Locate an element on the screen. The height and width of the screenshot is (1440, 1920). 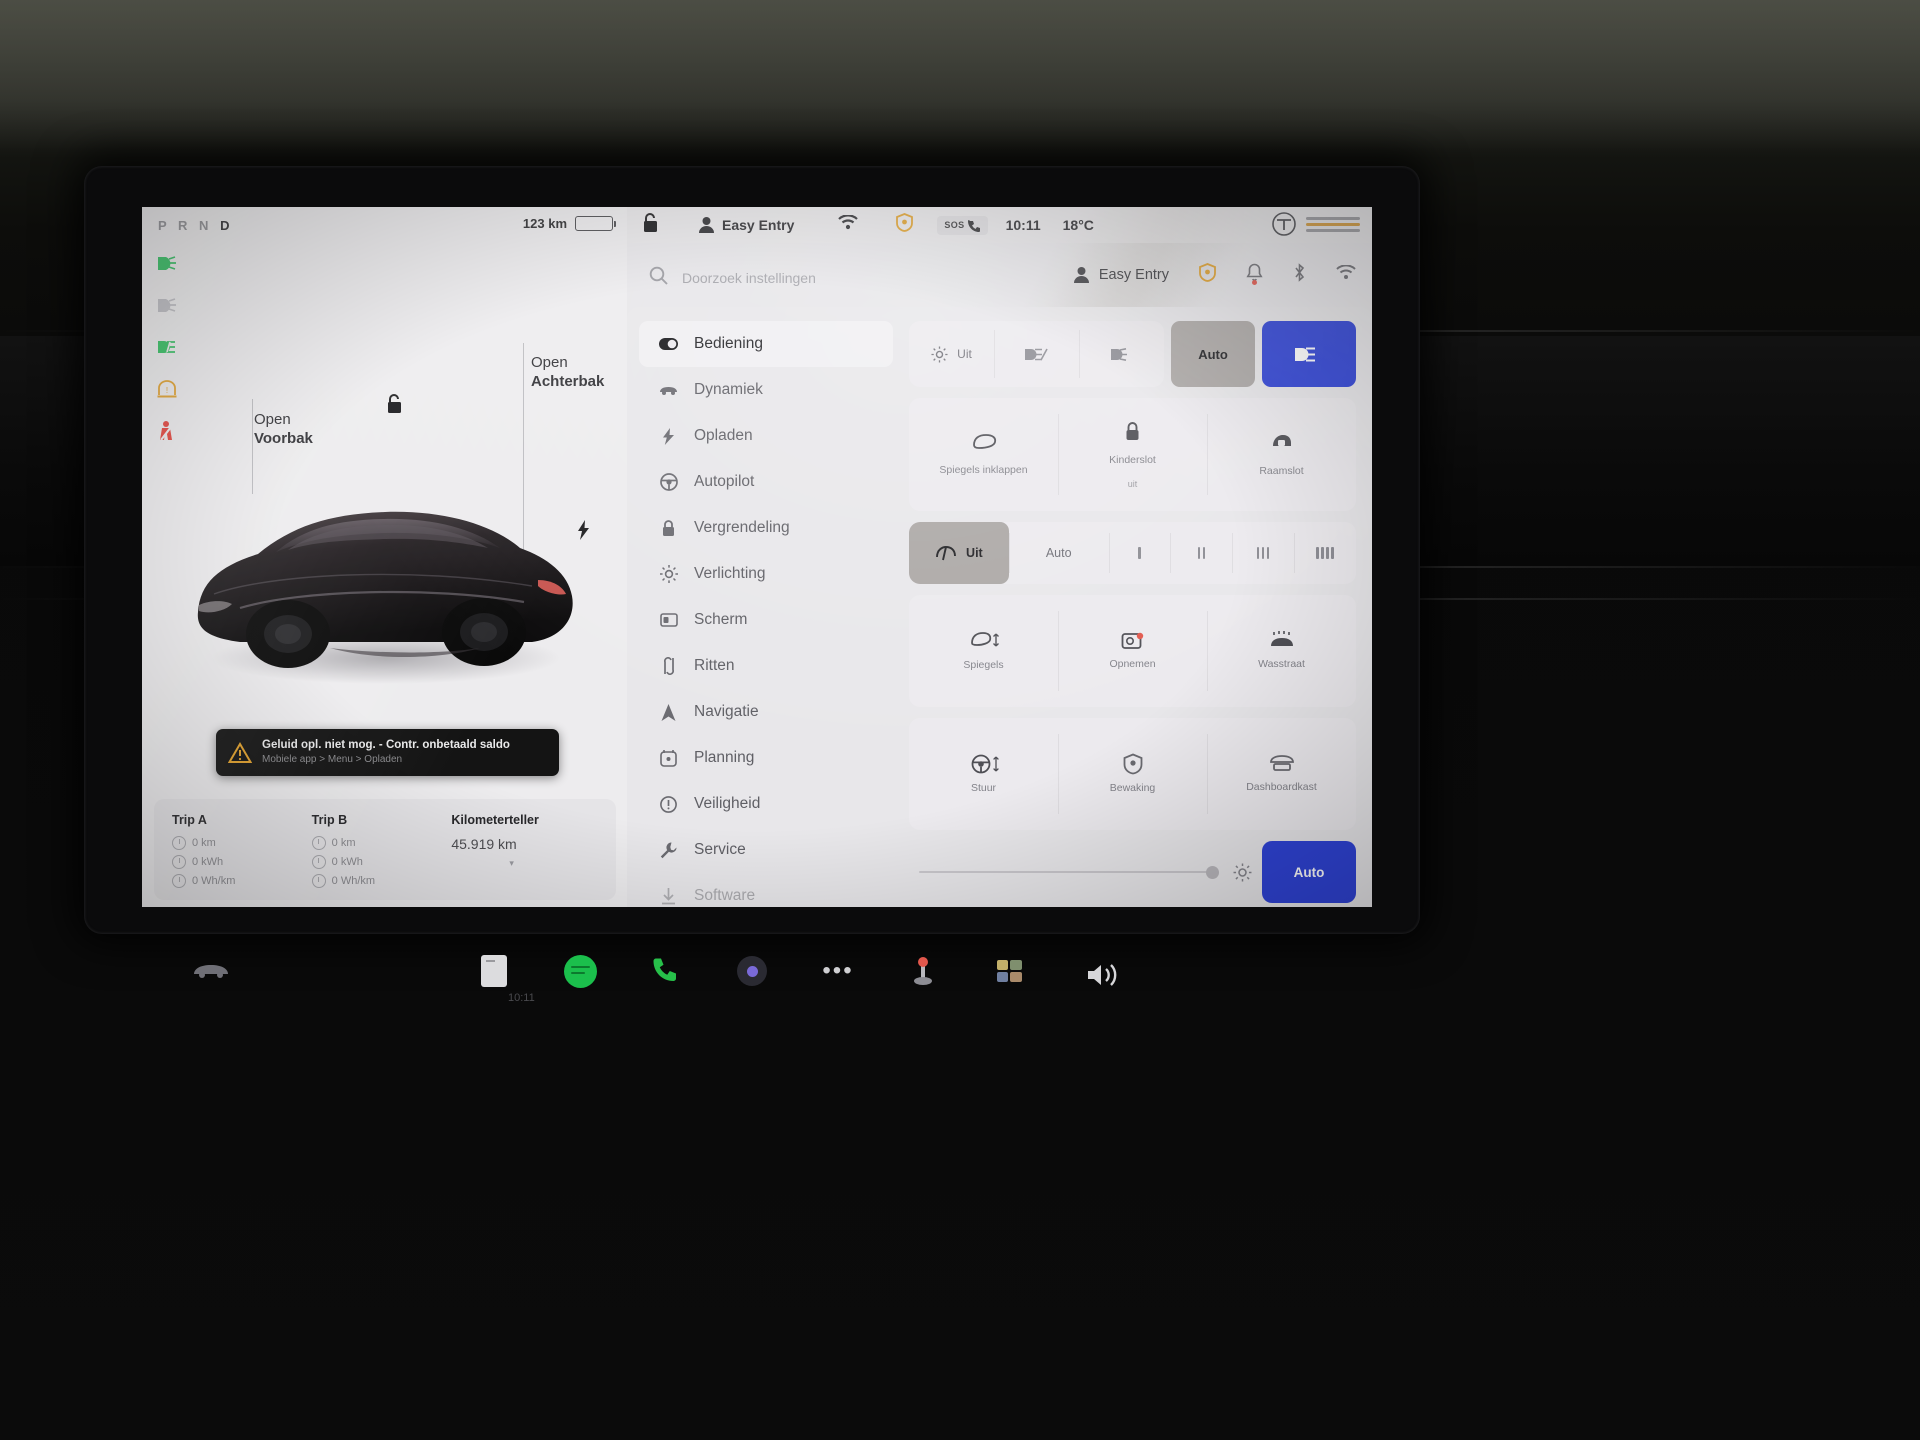
child-lock-tile: Kinderslot uit is located at coordinates (1132, 454).